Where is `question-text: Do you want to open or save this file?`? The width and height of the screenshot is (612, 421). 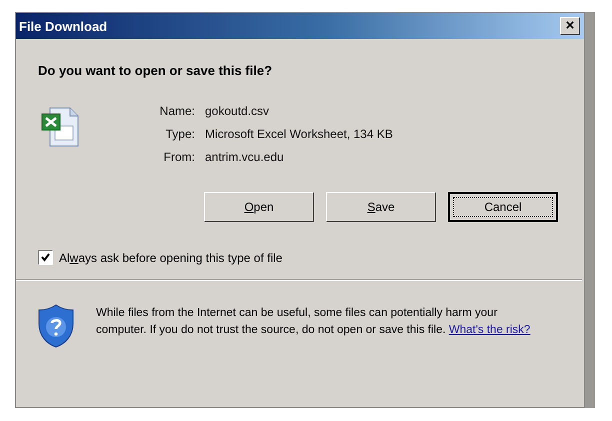
question-text: Do you want to open or save this file? is located at coordinates (156, 70).